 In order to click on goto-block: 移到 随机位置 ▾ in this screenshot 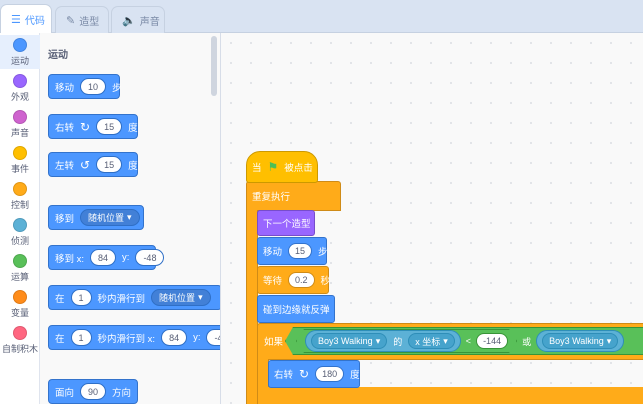, I will do `click(96, 217)`.